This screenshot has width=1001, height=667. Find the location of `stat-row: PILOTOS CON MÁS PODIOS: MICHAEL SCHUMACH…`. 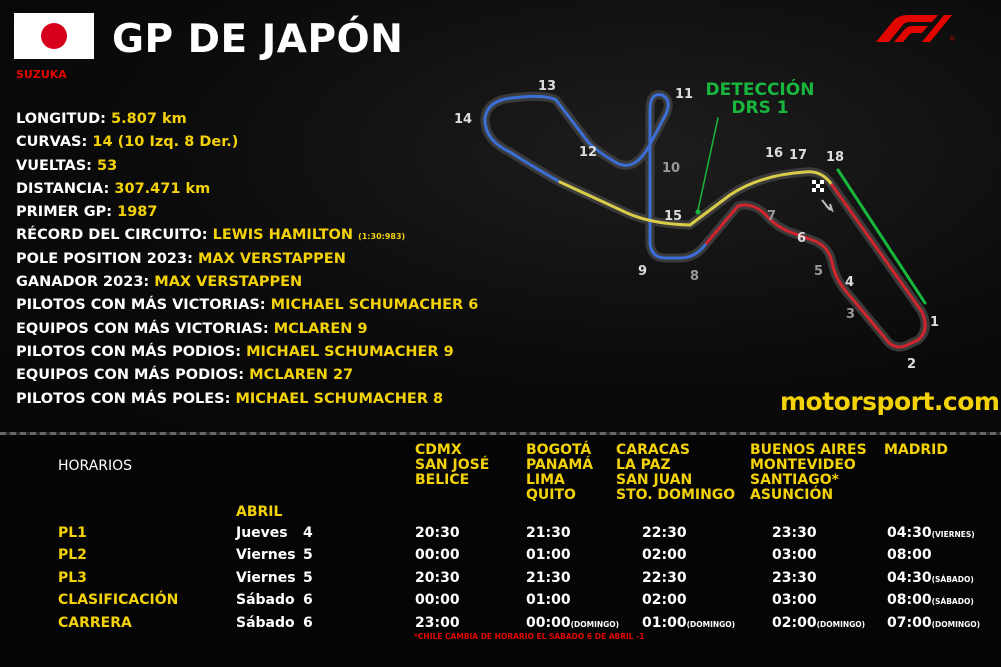

stat-row: PILOTOS CON MÁS PODIOS: MICHAEL SCHUMACH… is located at coordinates (247, 352).